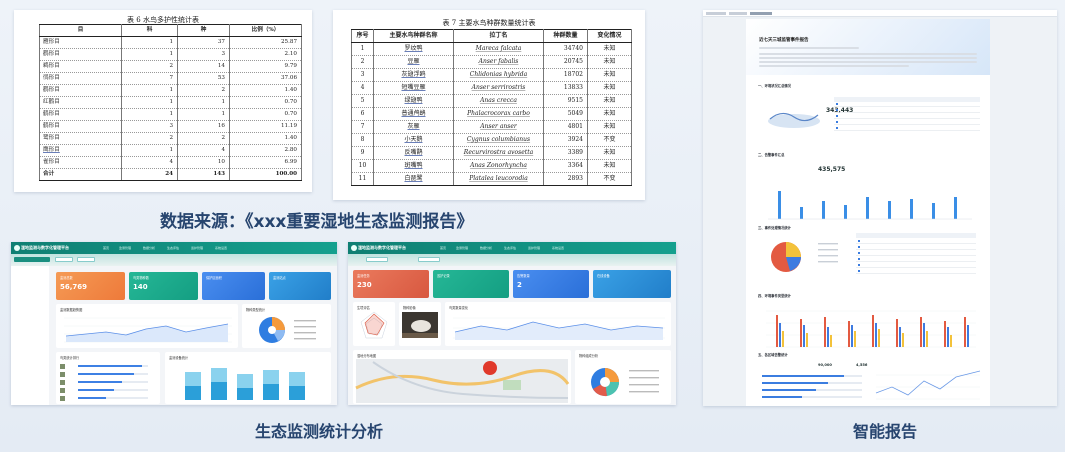 This screenshot has height=452, width=1065. Describe the element at coordinates (374, 325) in the screenshot. I see `habitat-radar-chart` at that location.